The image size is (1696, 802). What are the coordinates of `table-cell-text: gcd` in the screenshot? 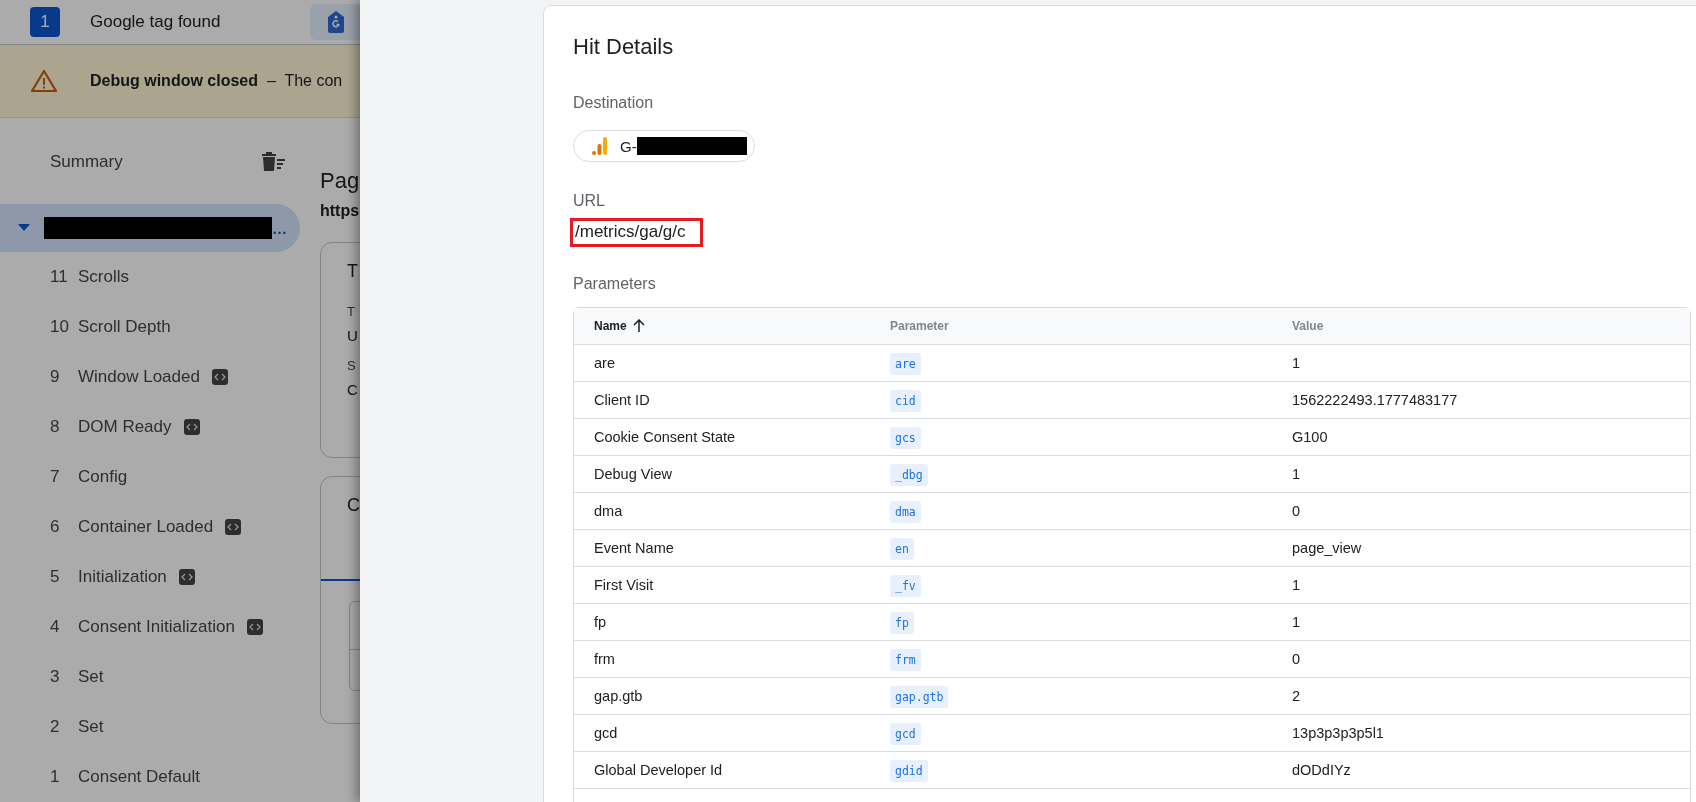 It's located at (606, 733).